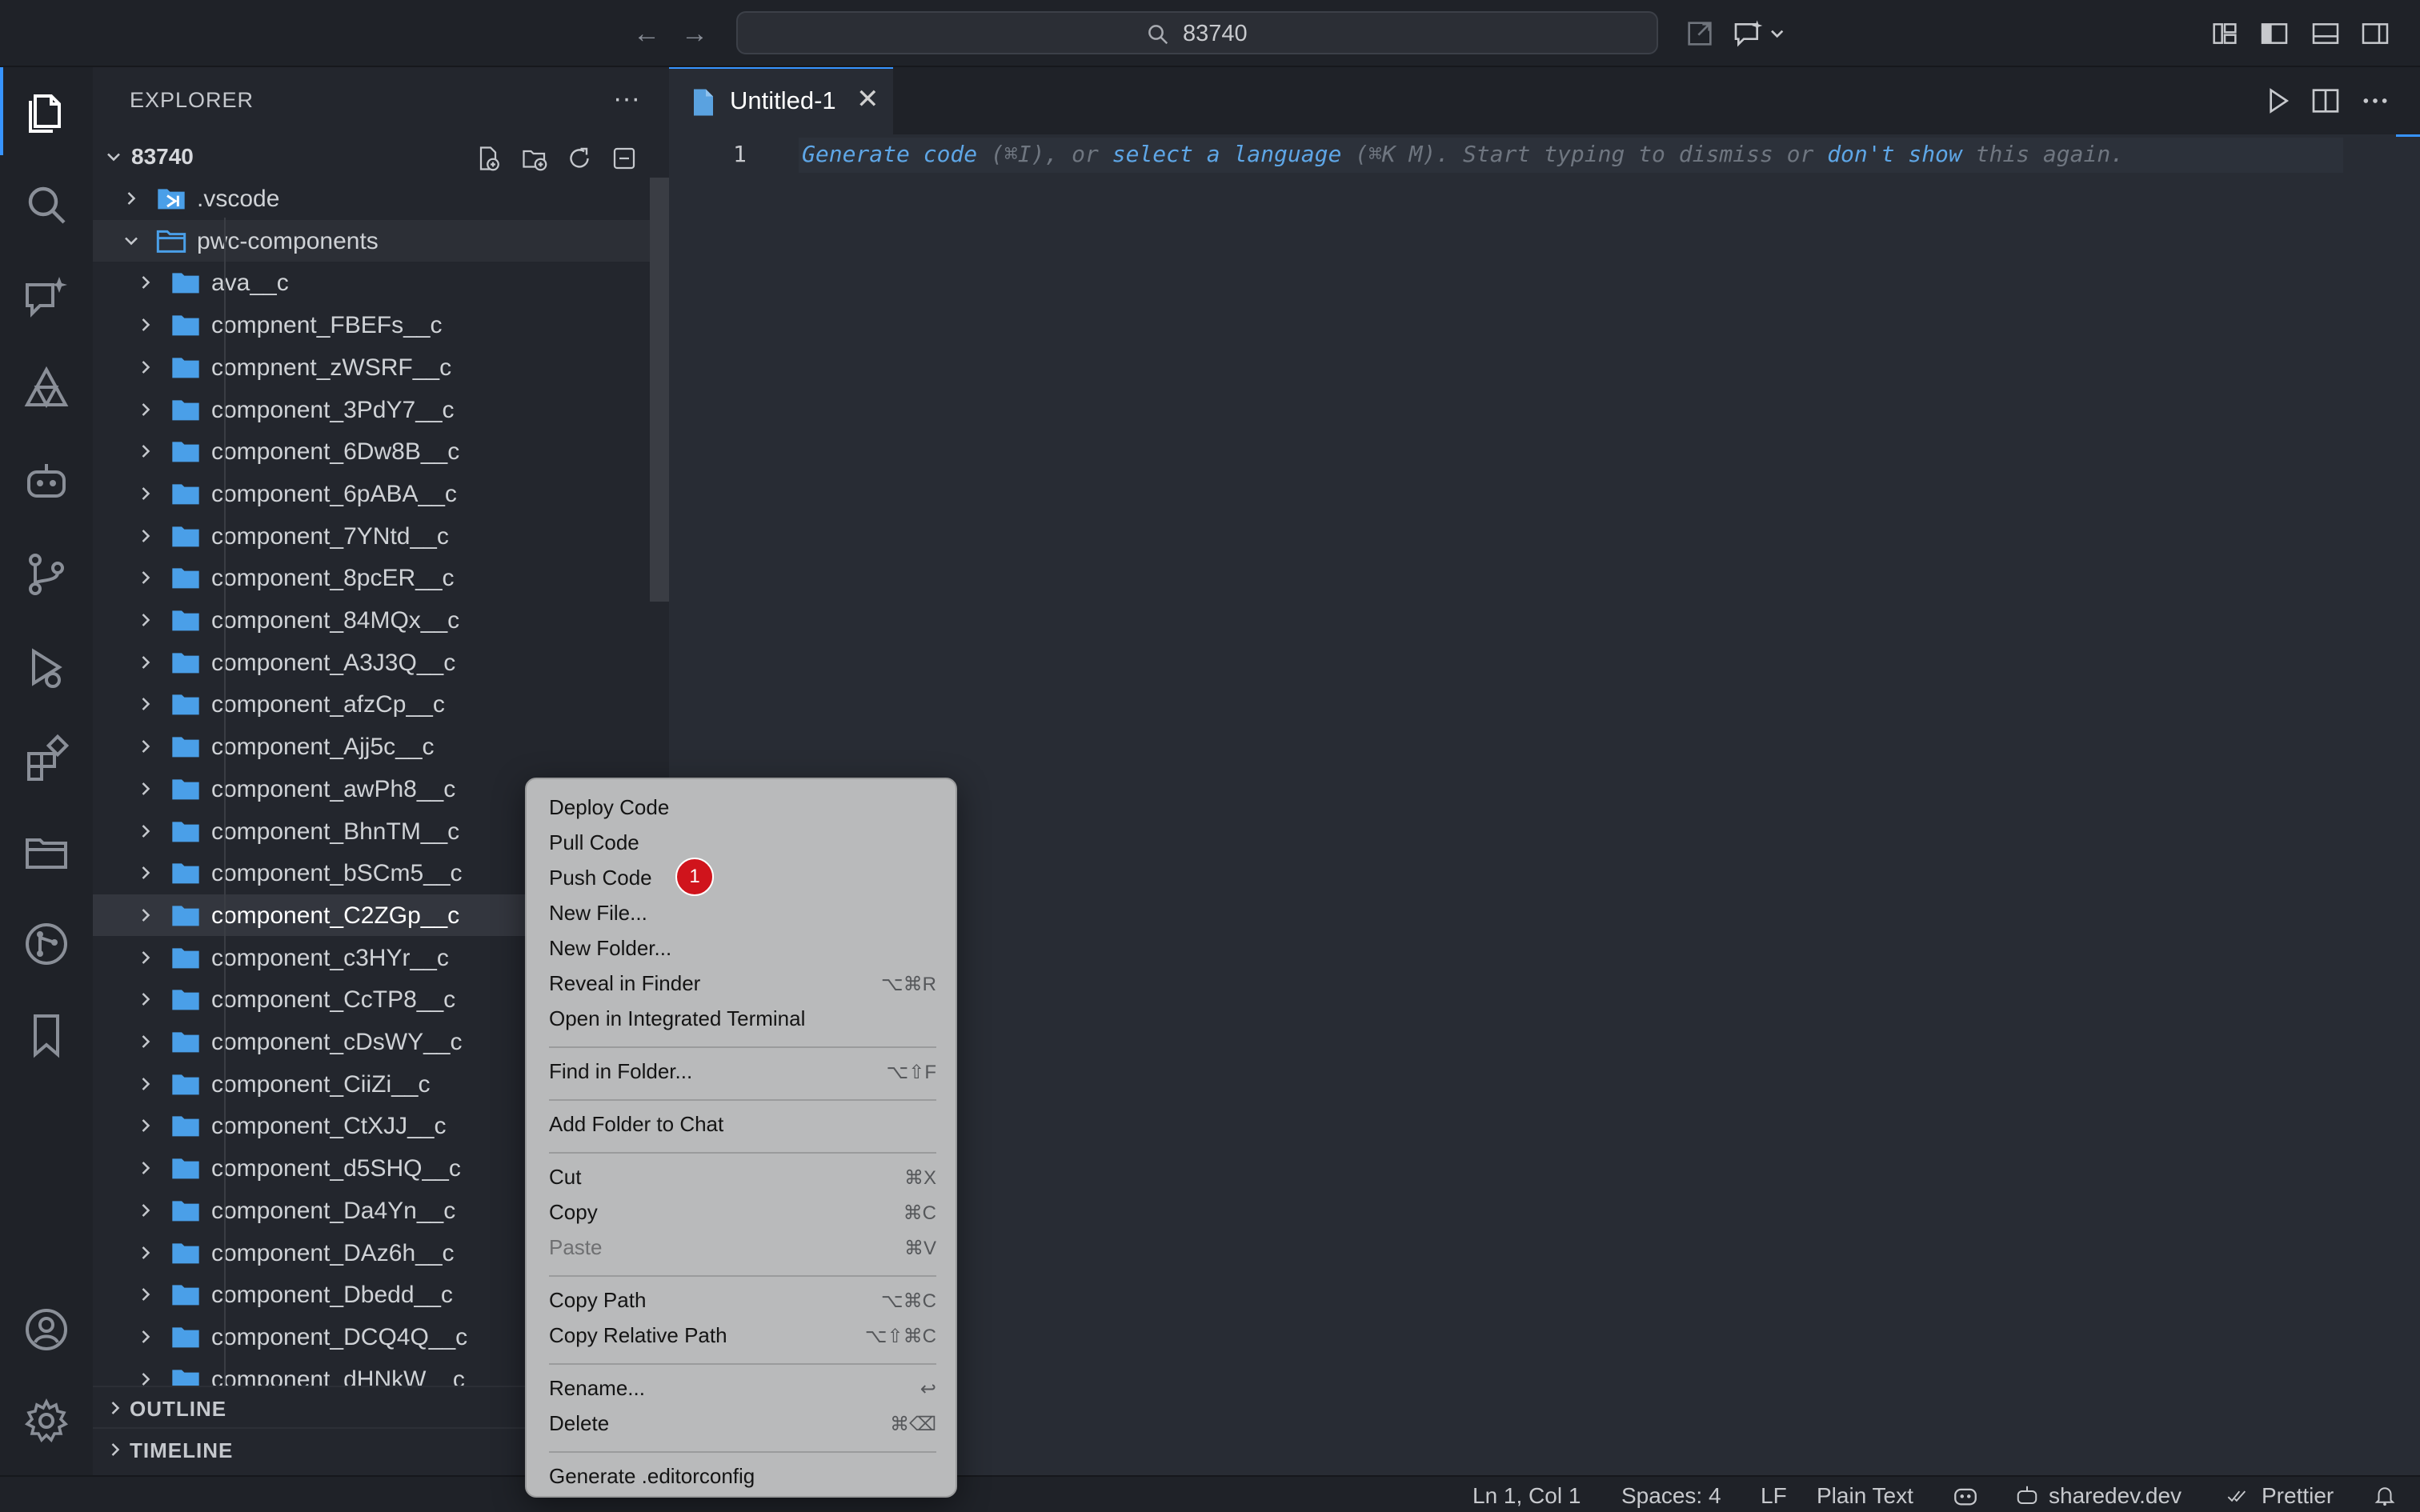 The image size is (2420, 1512). Describe the element at coordinates (381, 325) in the screenshot. I see `tree-item: compnent_FBEFs__c` at that location.